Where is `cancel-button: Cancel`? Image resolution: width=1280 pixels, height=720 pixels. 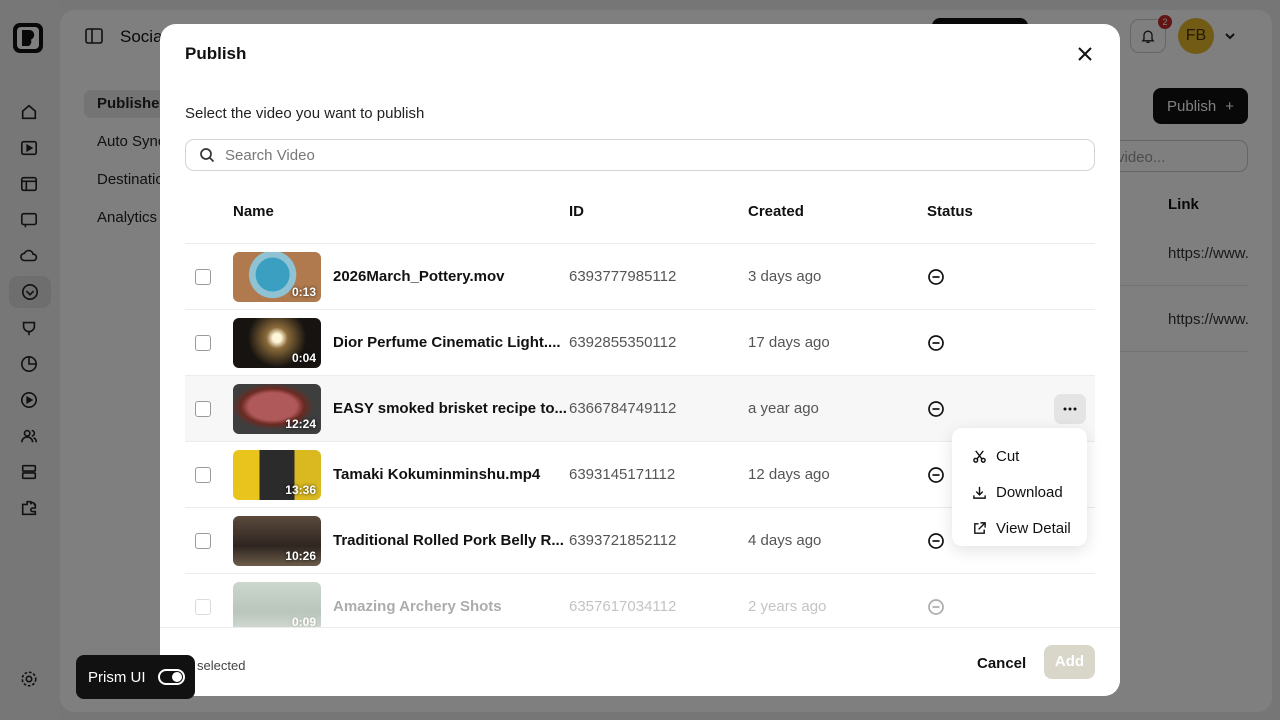
cancel-button: Cancel is located at coordinates (1001, 663).